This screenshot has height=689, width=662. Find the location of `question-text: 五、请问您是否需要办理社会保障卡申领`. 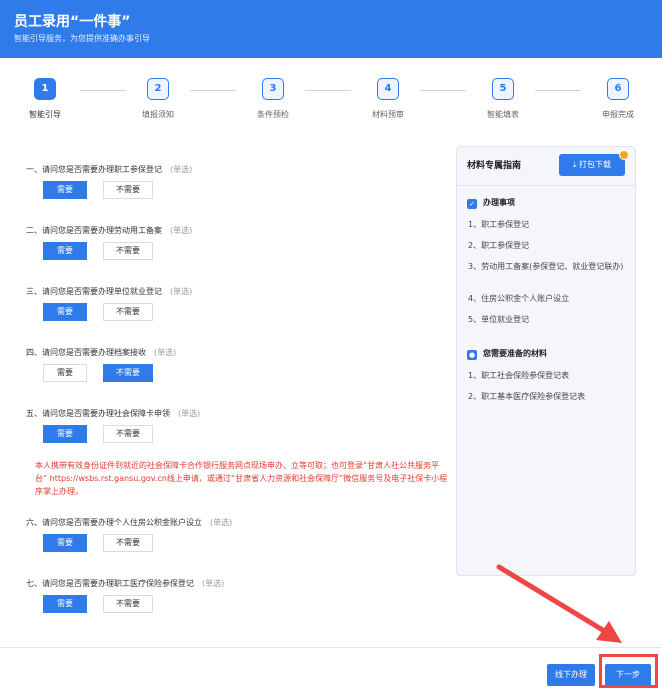

question-text: 五、请问您是否需要办理社会保障卡申领 is located at coordinates (98, 413).